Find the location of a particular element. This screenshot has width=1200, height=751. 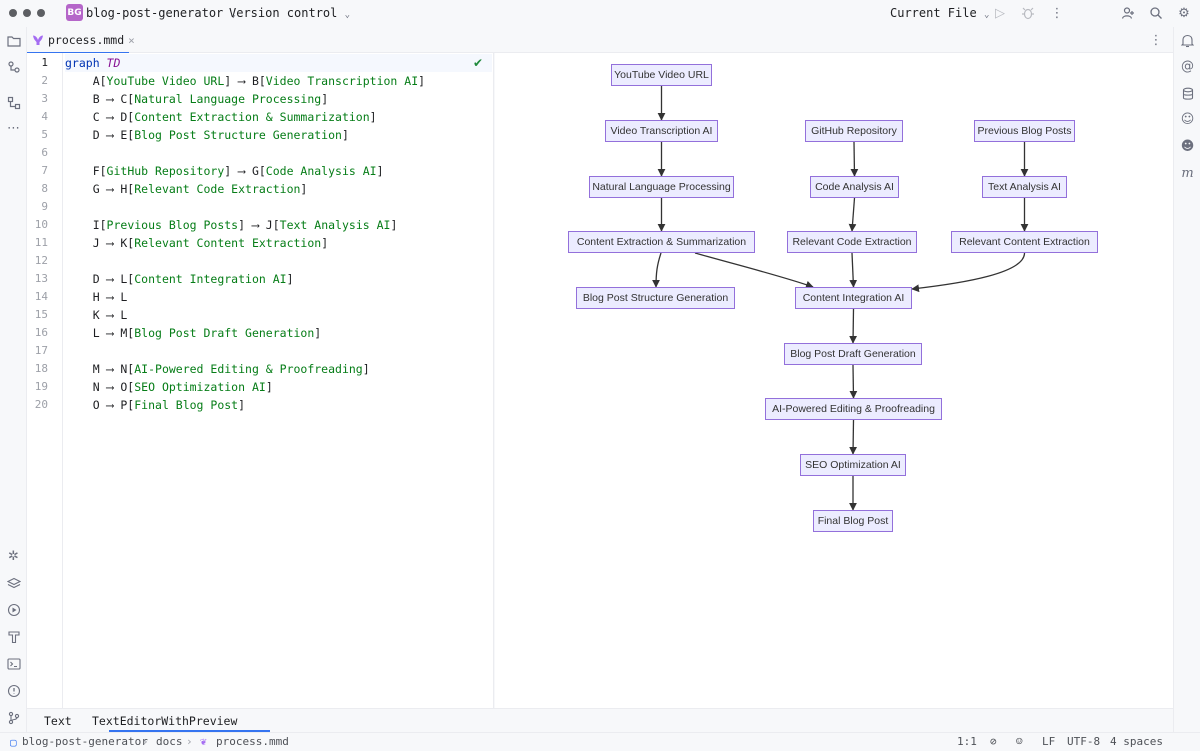

terminal-icon is located at coordinates (13, 663).